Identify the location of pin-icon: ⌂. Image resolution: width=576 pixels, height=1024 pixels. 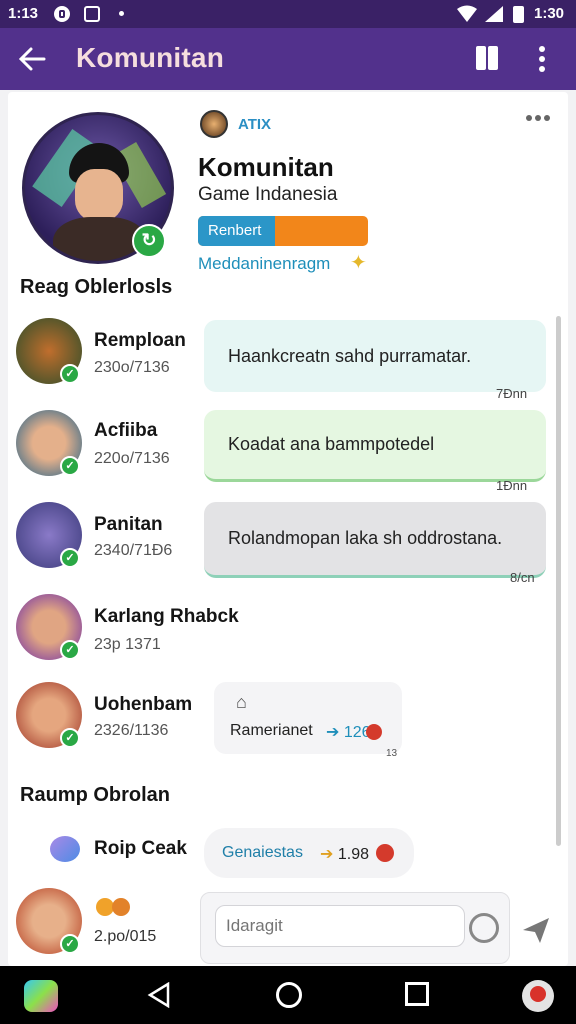
(241, 702).